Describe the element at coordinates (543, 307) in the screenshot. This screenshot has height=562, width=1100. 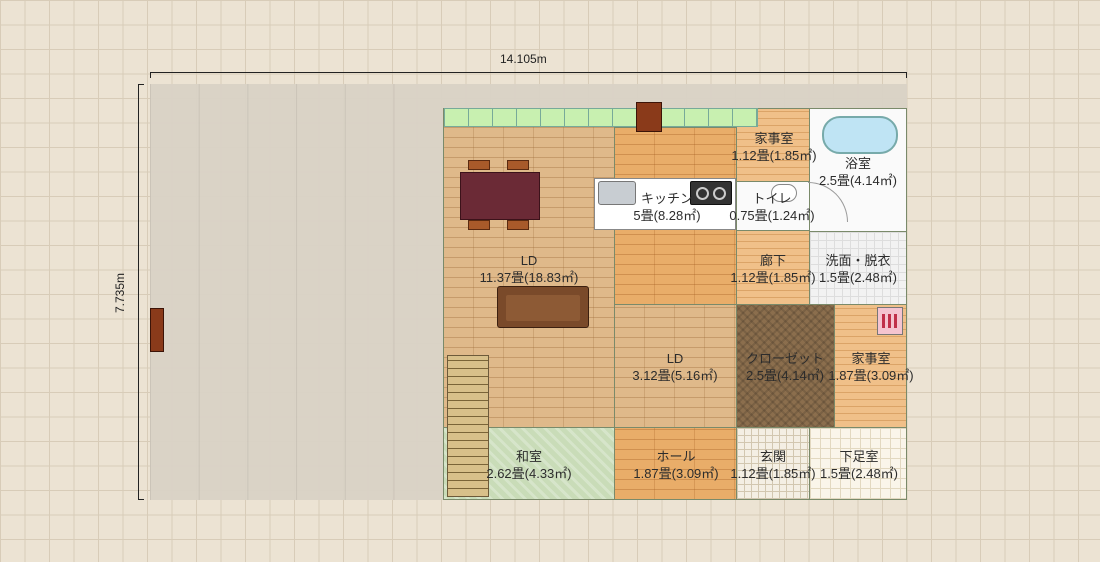
I see `sofa` at that location.